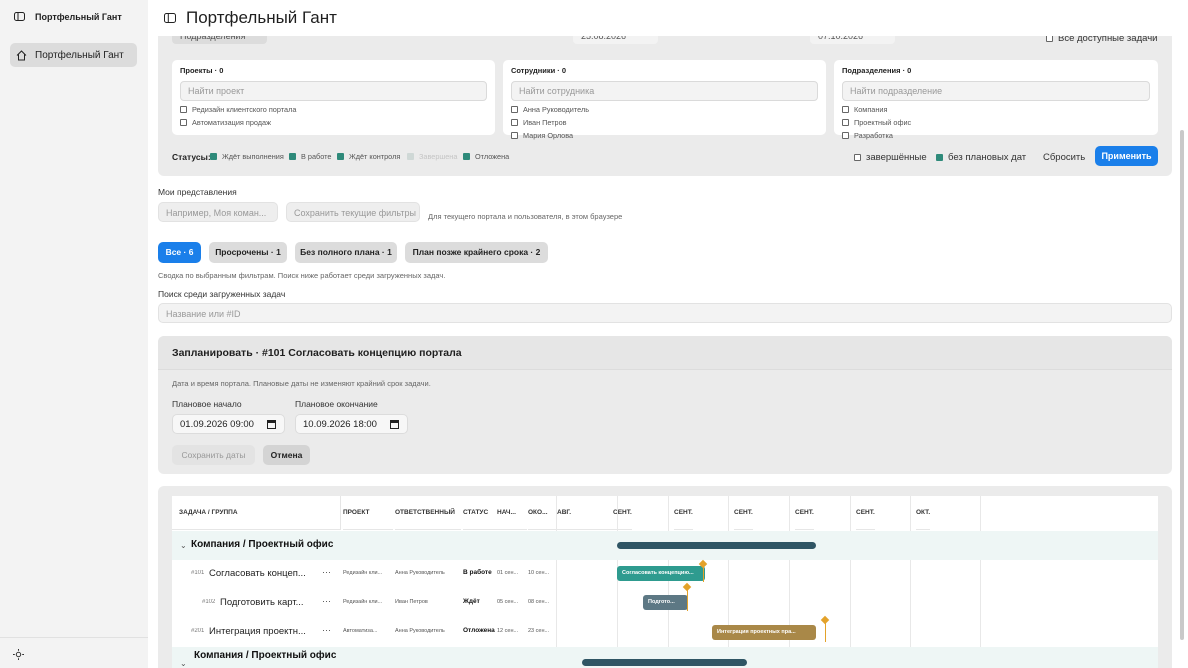  Describe the element at coordinates (996, 122) in the screenshot. I see `department-option: Проектный офис` at that location.